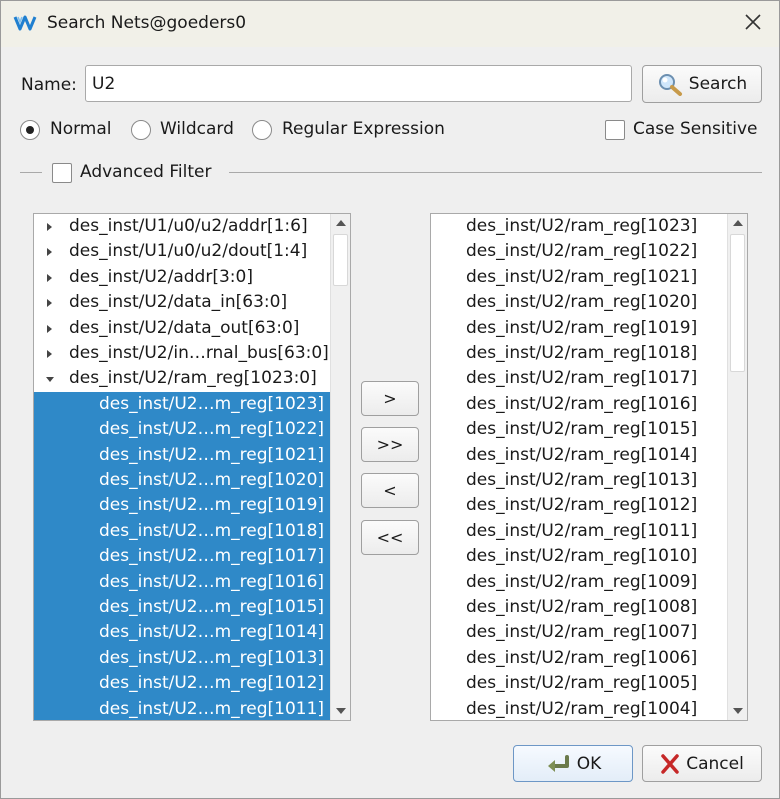 This screenshot has width=780, height=799. I want to click on list-item: des_inst/U2/ram_reg[1014], so click(579, 455).